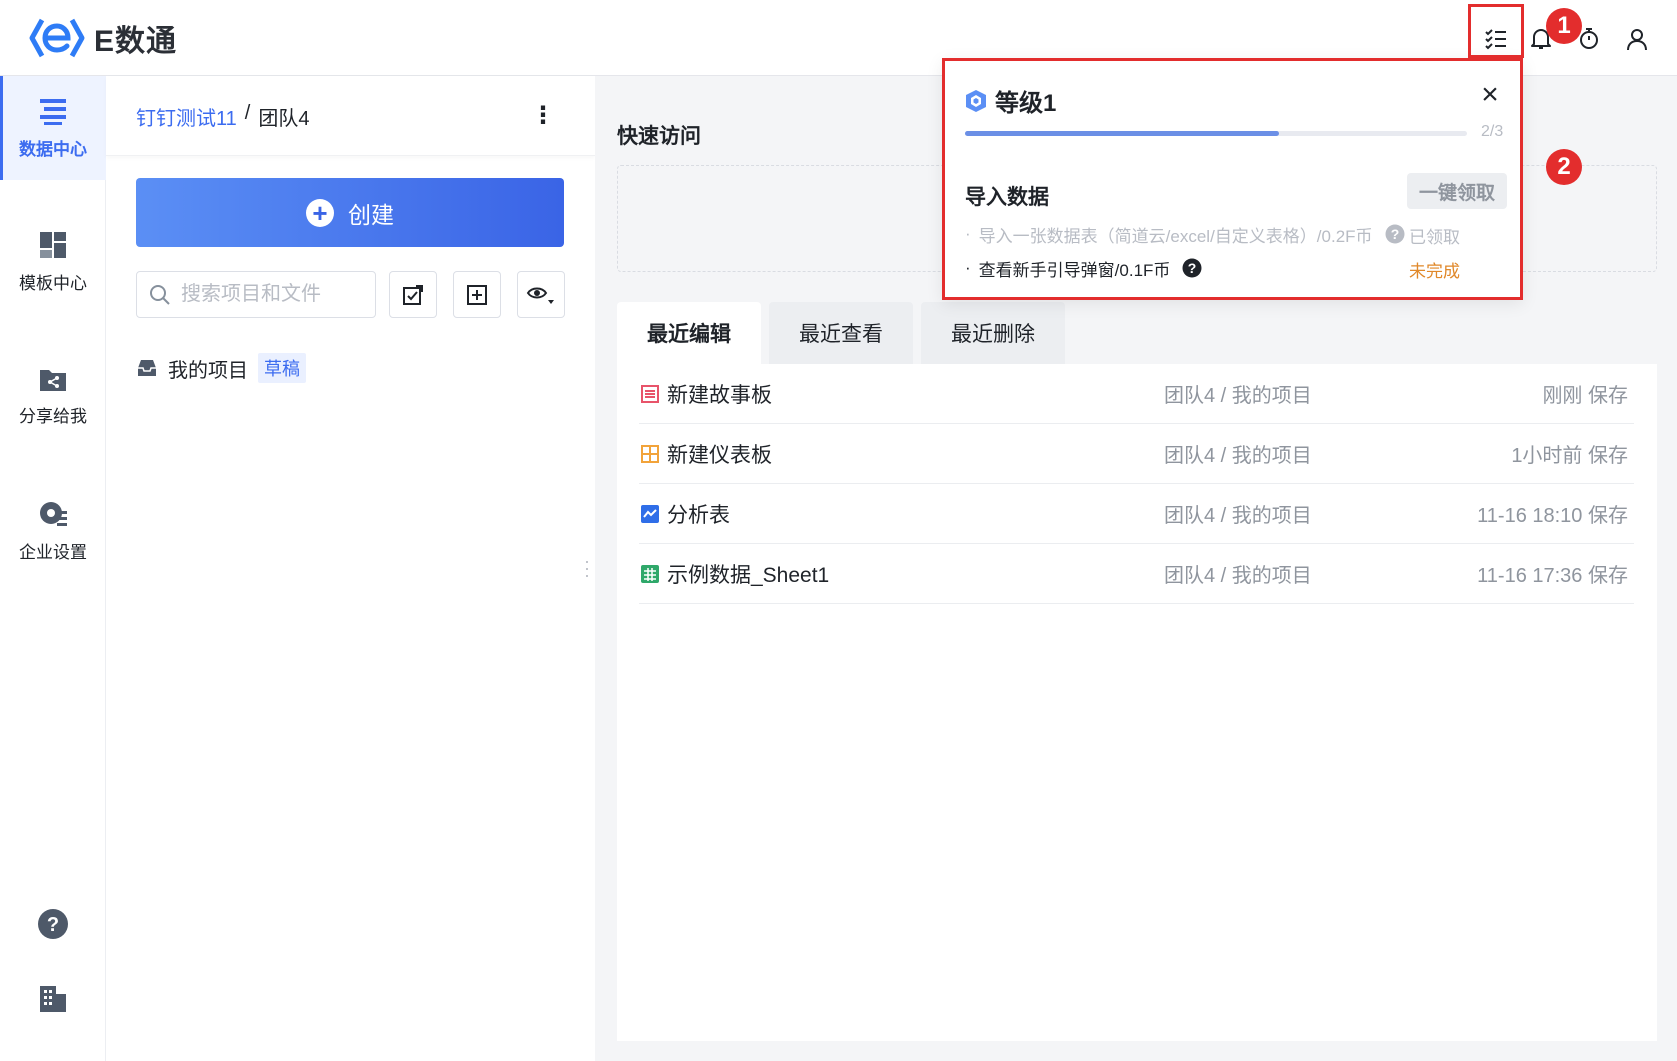  I want to click on plus-circle-icon: +, so click(320, 212).